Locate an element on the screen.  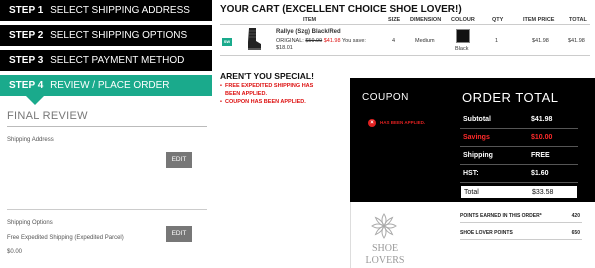
points-earned-value: 420 is located at coordinates (575, 216).